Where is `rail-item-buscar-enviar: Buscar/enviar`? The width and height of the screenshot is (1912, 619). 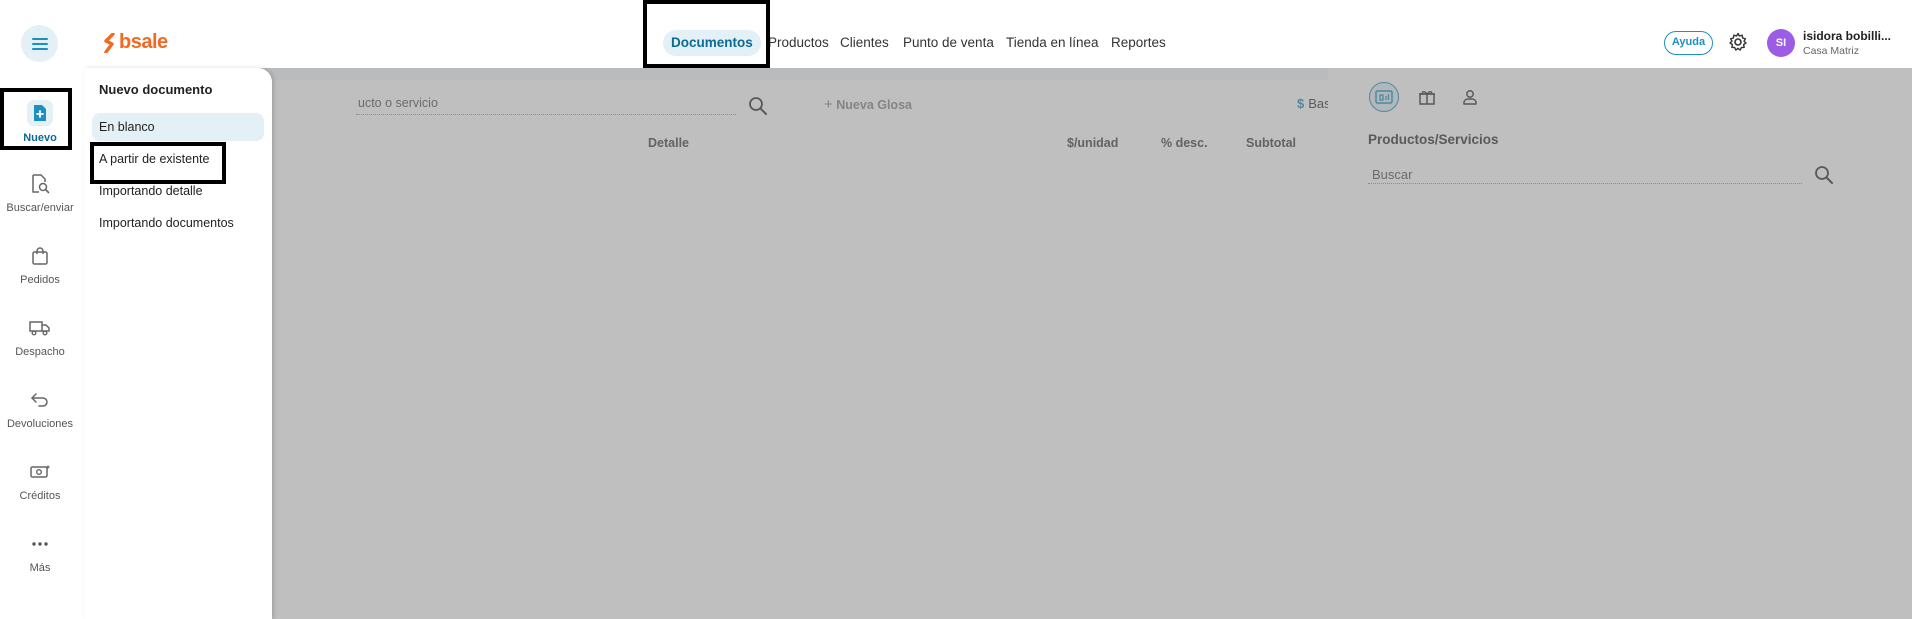 rail-item-buscar-enviar: Buscar/enviar is located at coordinates (40, 203).